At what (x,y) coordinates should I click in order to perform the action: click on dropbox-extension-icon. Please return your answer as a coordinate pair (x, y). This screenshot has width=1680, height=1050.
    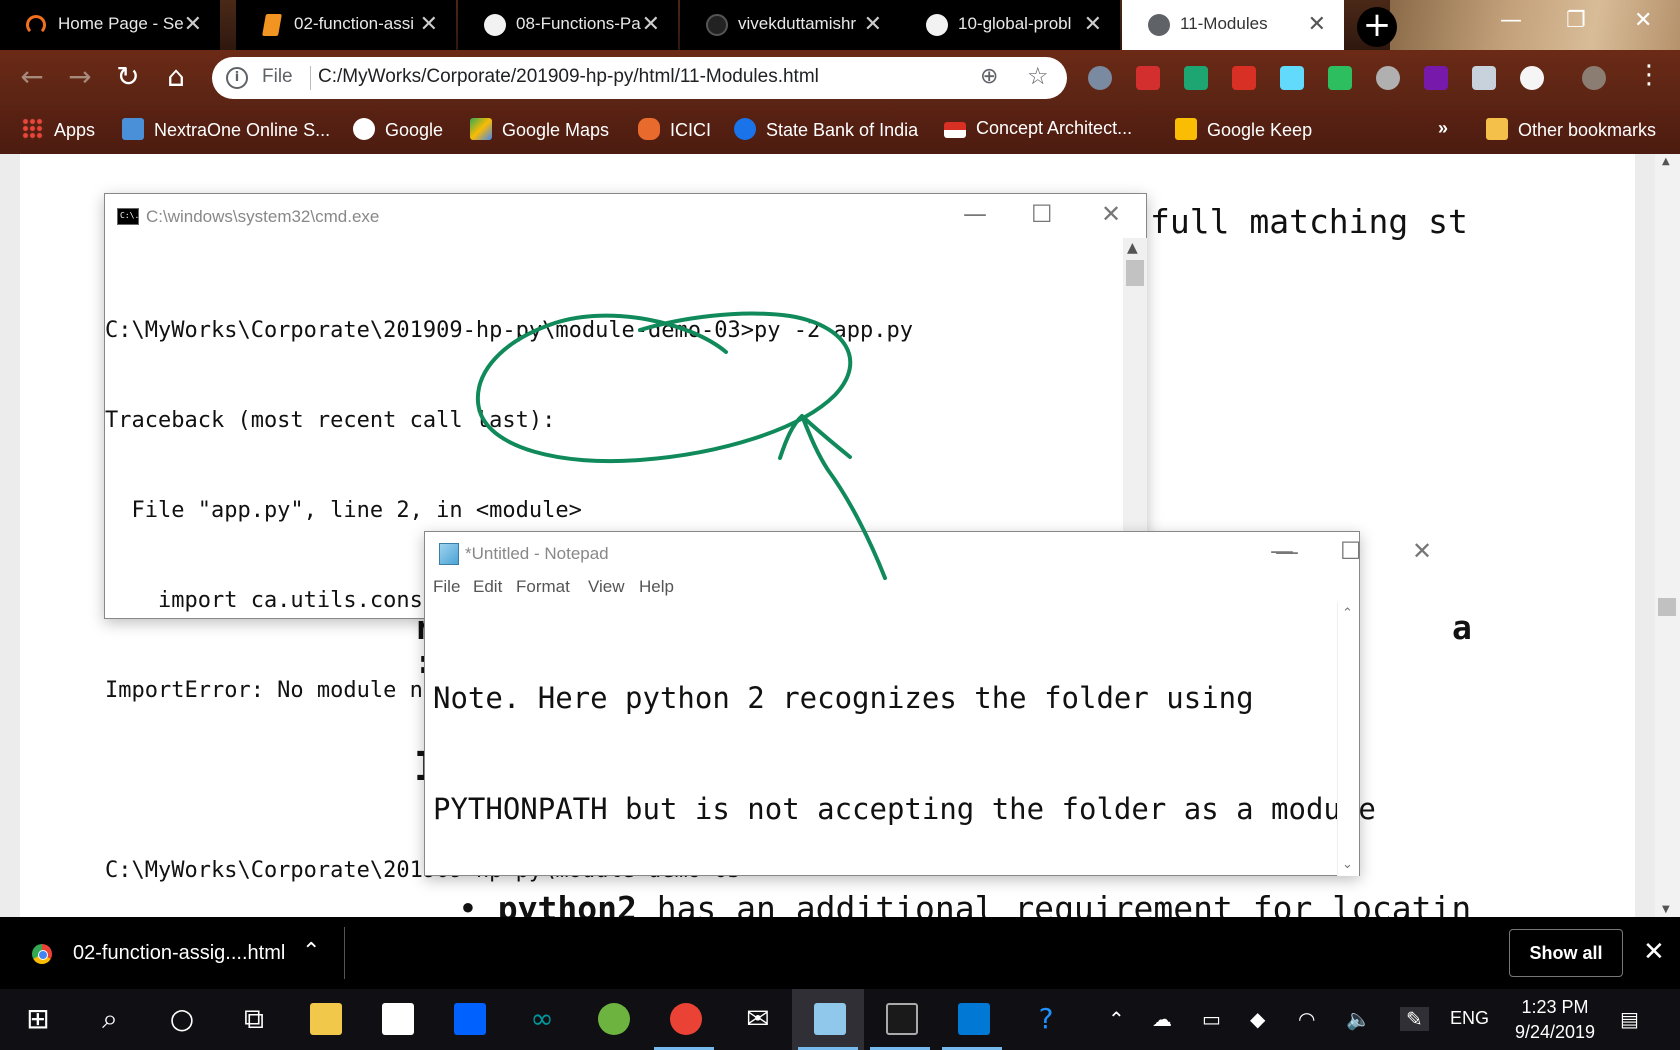
    Looking at the image, I should click on (1484, 78).